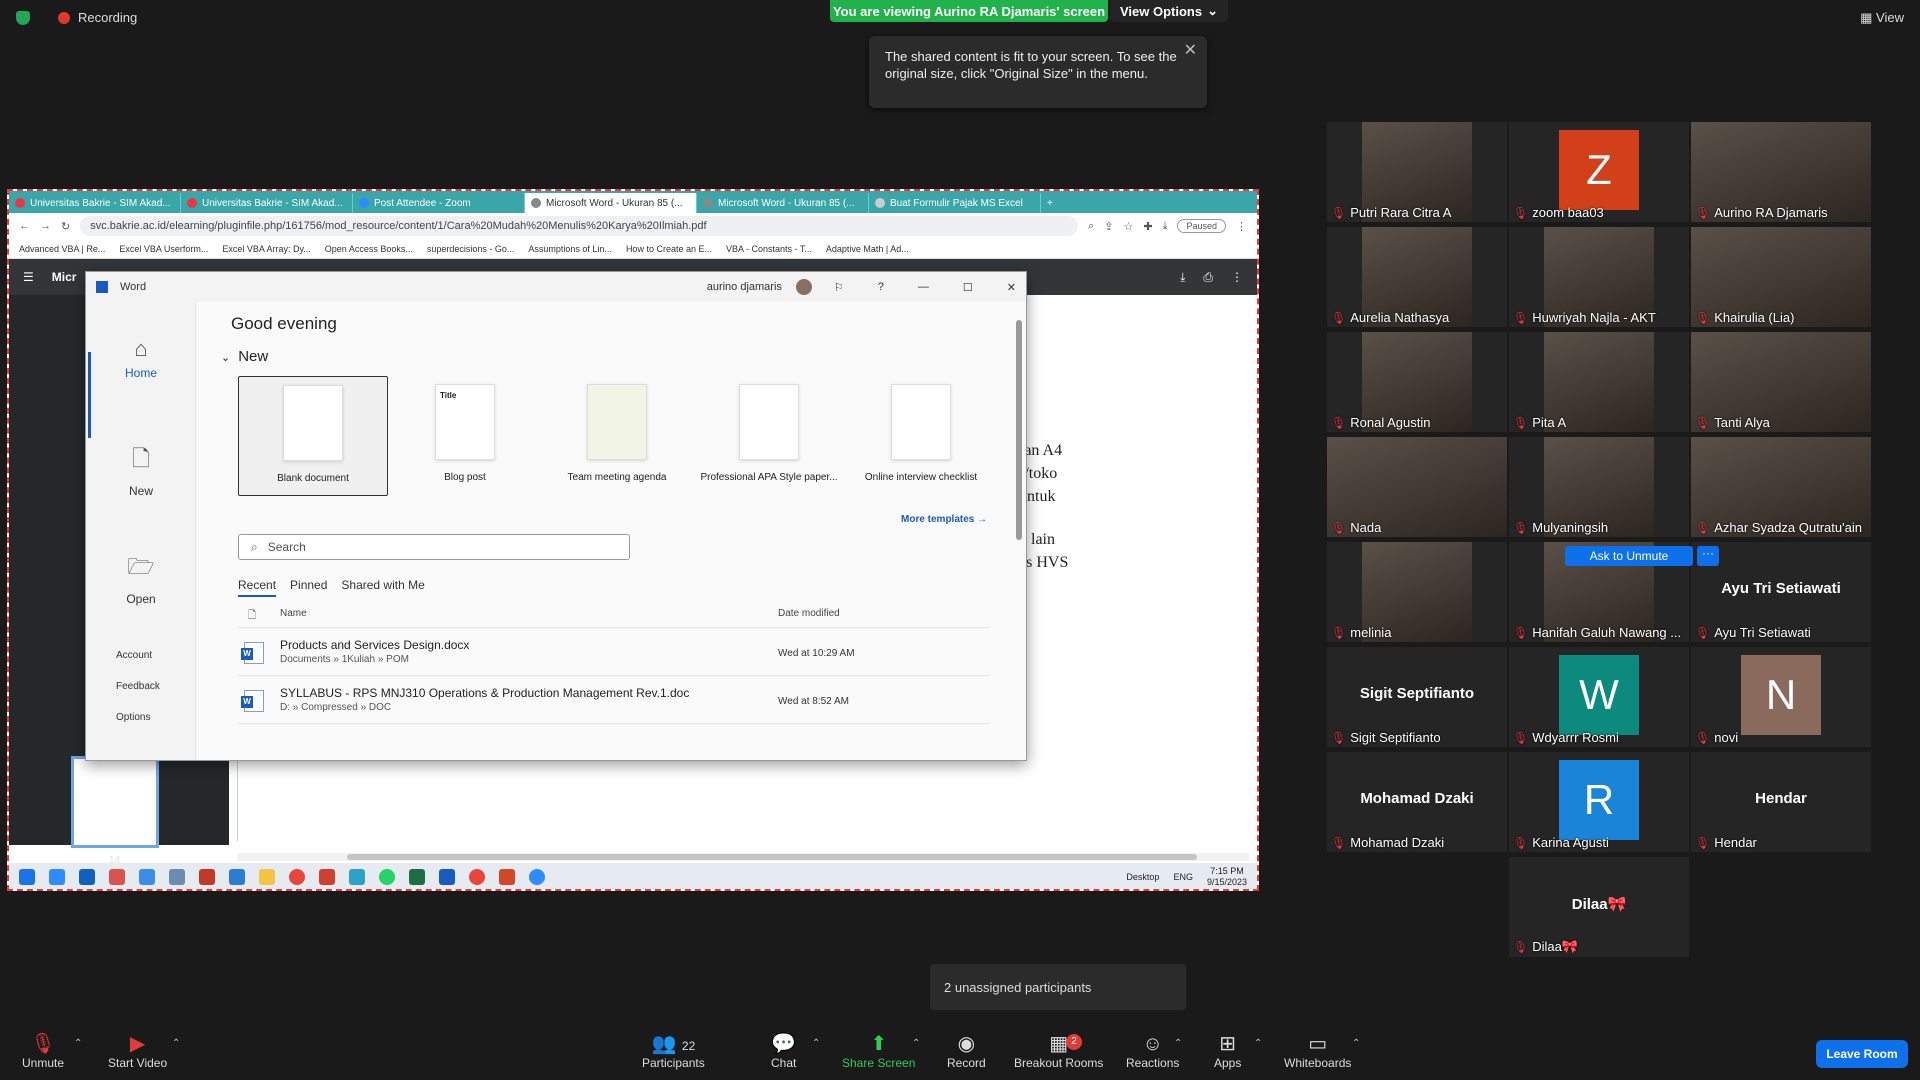  What do you see at coordinates (1781, 802) in the screenshot?
I see `participant-tile: Hendar 🎙 Hendar` at bounding box center [1781, 802].